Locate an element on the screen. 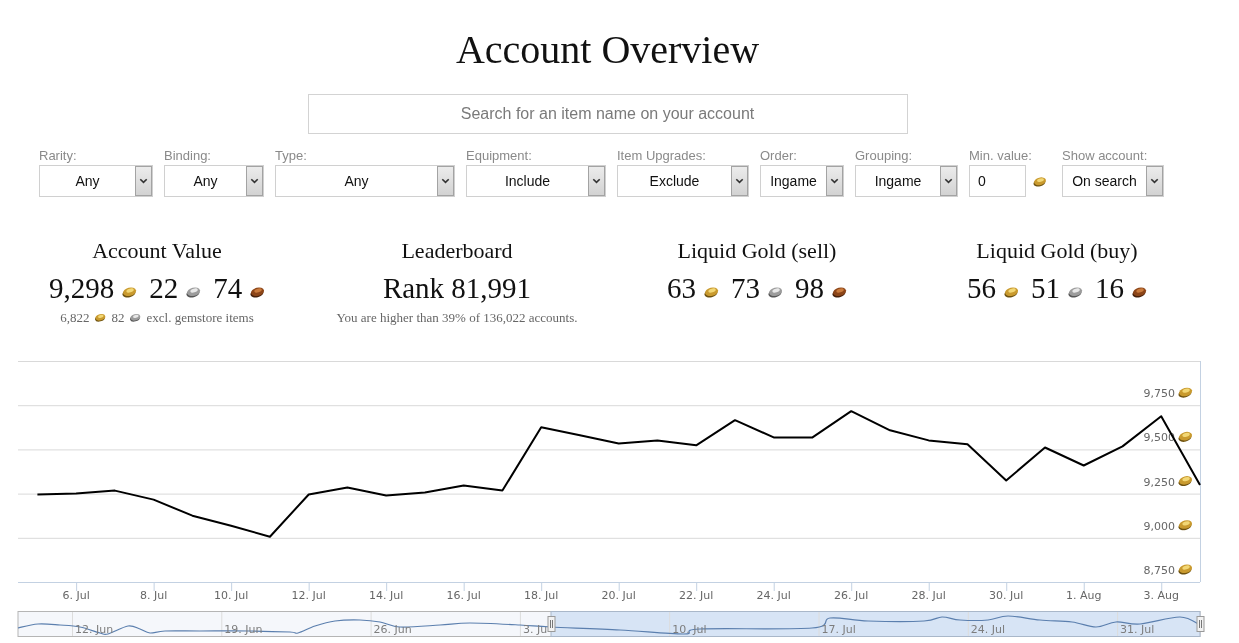  filter-label: Binding: is located at coordinates (187, 156).